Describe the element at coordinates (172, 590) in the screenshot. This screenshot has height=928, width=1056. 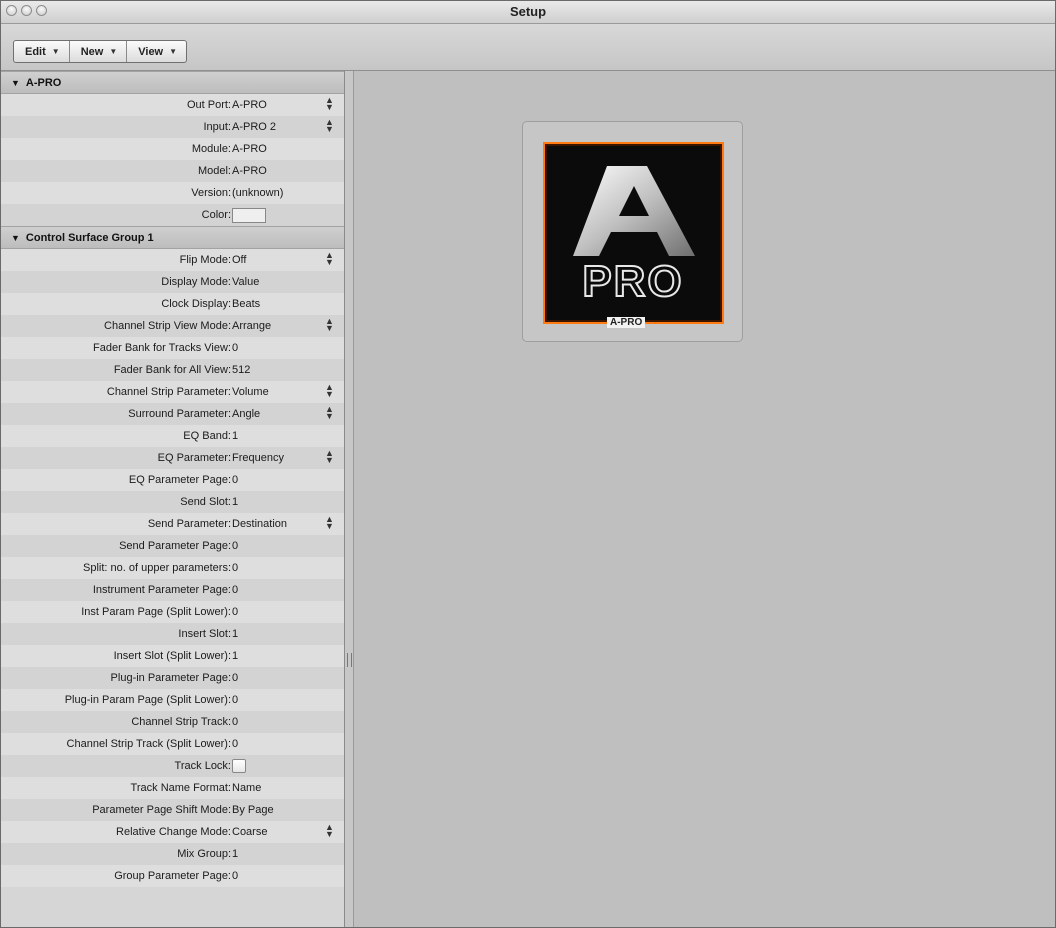
I see `param-row-instrument-parameter-page: Instrument Parameter Page: 0` at that location.